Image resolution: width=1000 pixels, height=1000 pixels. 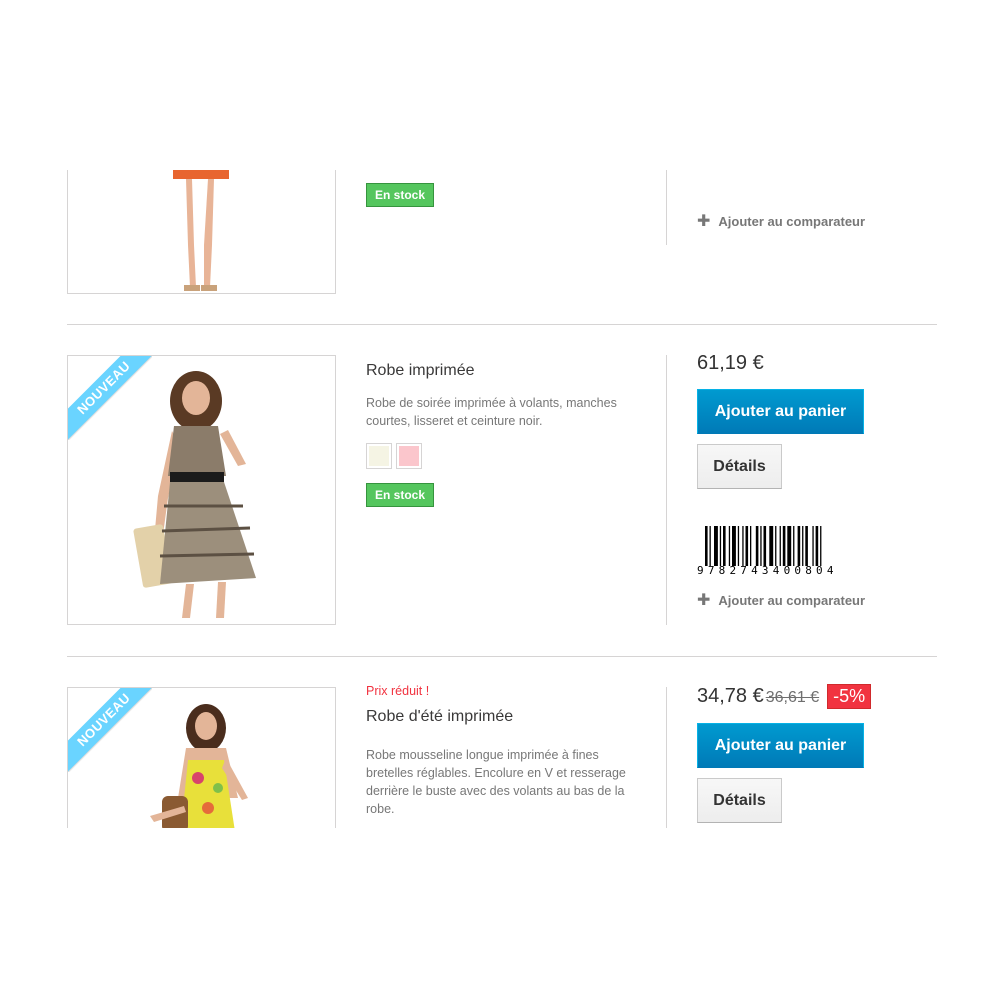 I want to click on product-image, so click(x=201, y=232).